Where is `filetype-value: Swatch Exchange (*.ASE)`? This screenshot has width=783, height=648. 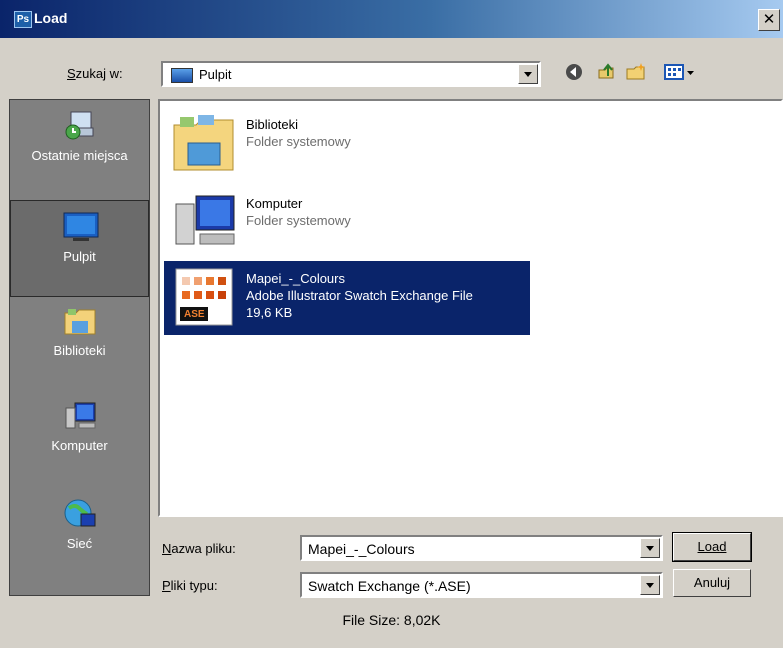
filetype-value: Swatch Exchange (*.ASE) is located at coordinates (389, 586).